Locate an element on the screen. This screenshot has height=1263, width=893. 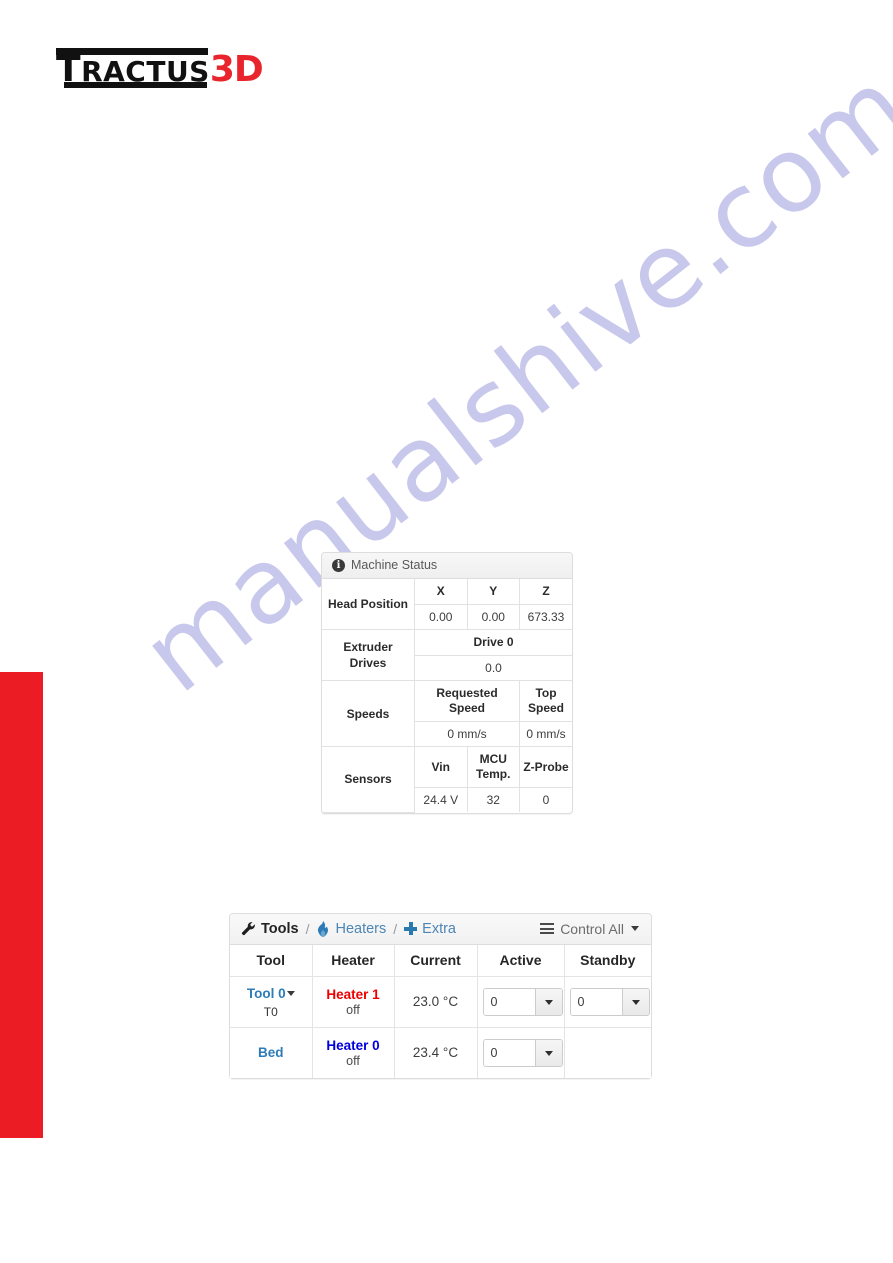
heater-name-label: Heater 1 is located at coordinates (353, 994).